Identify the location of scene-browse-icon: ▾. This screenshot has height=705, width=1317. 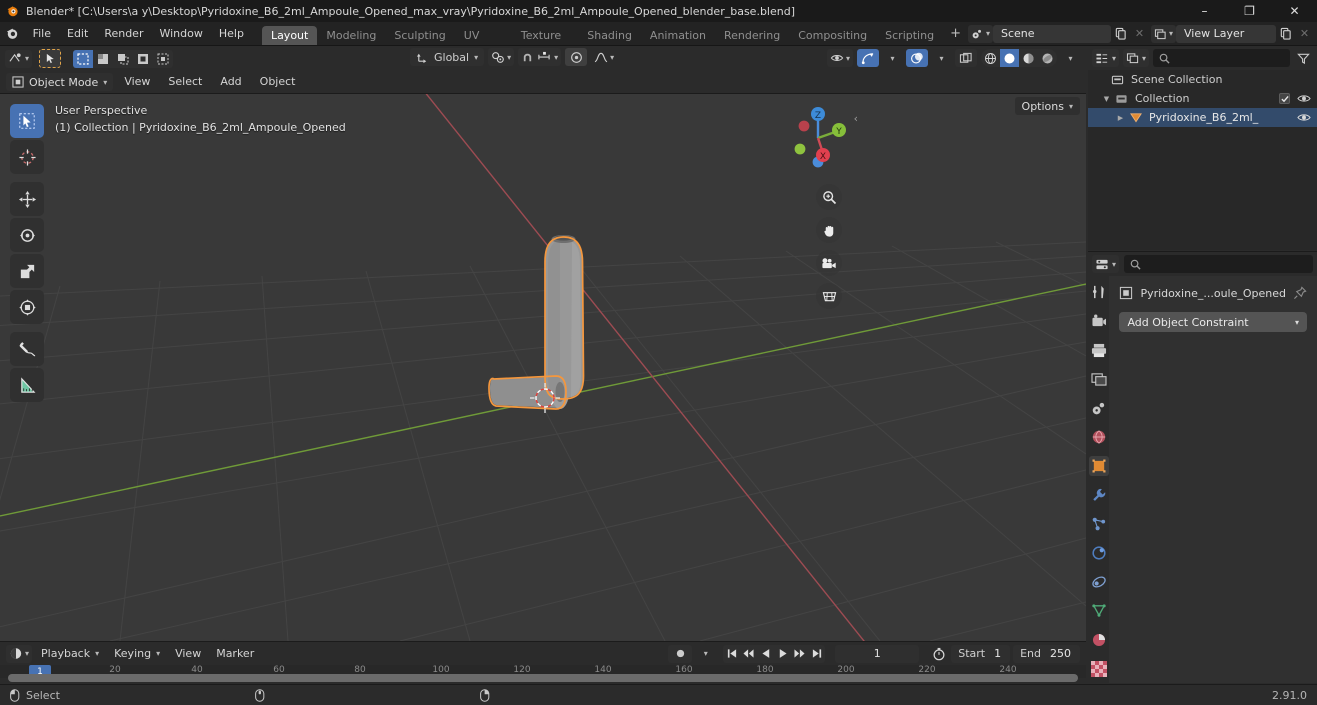
(980, 33).